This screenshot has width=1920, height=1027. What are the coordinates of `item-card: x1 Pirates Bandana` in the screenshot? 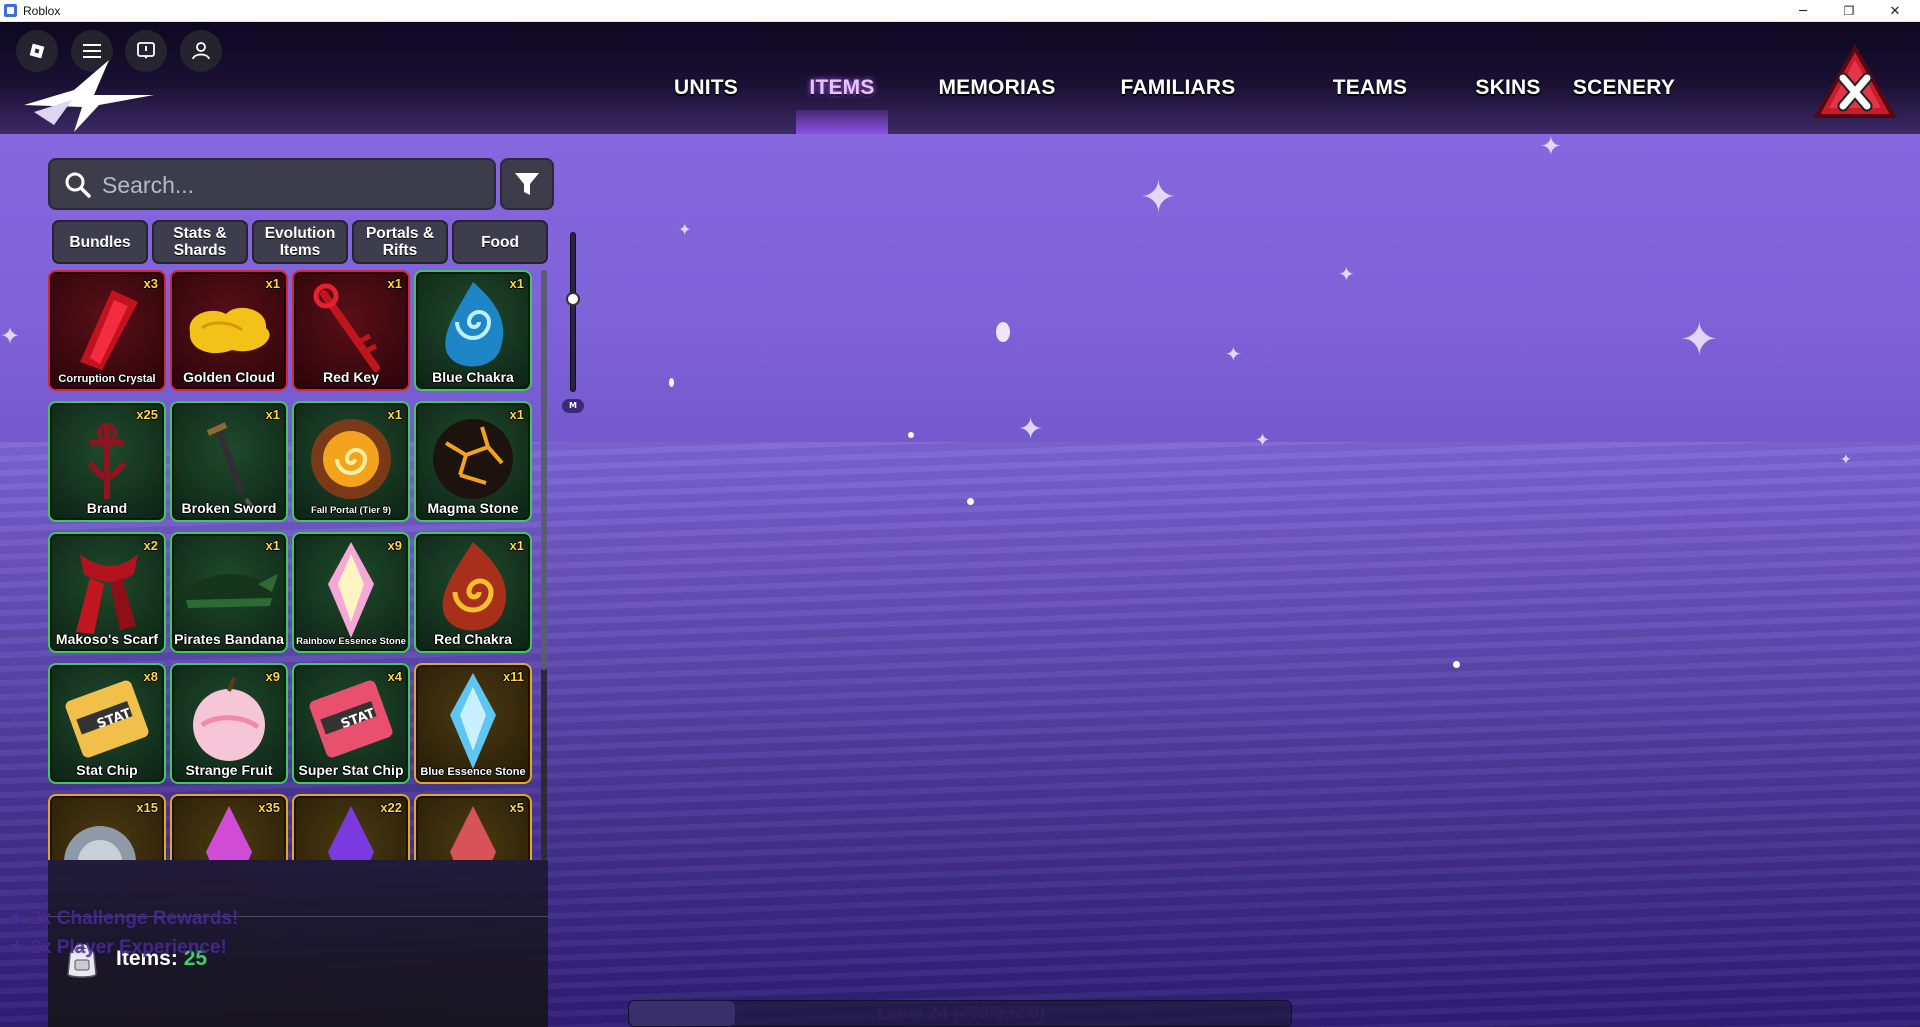 It's located at (229, 592).